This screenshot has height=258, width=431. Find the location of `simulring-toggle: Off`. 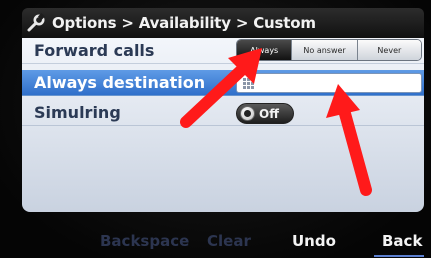

simulring-toggle: Off is located at coordinates (265, 113).